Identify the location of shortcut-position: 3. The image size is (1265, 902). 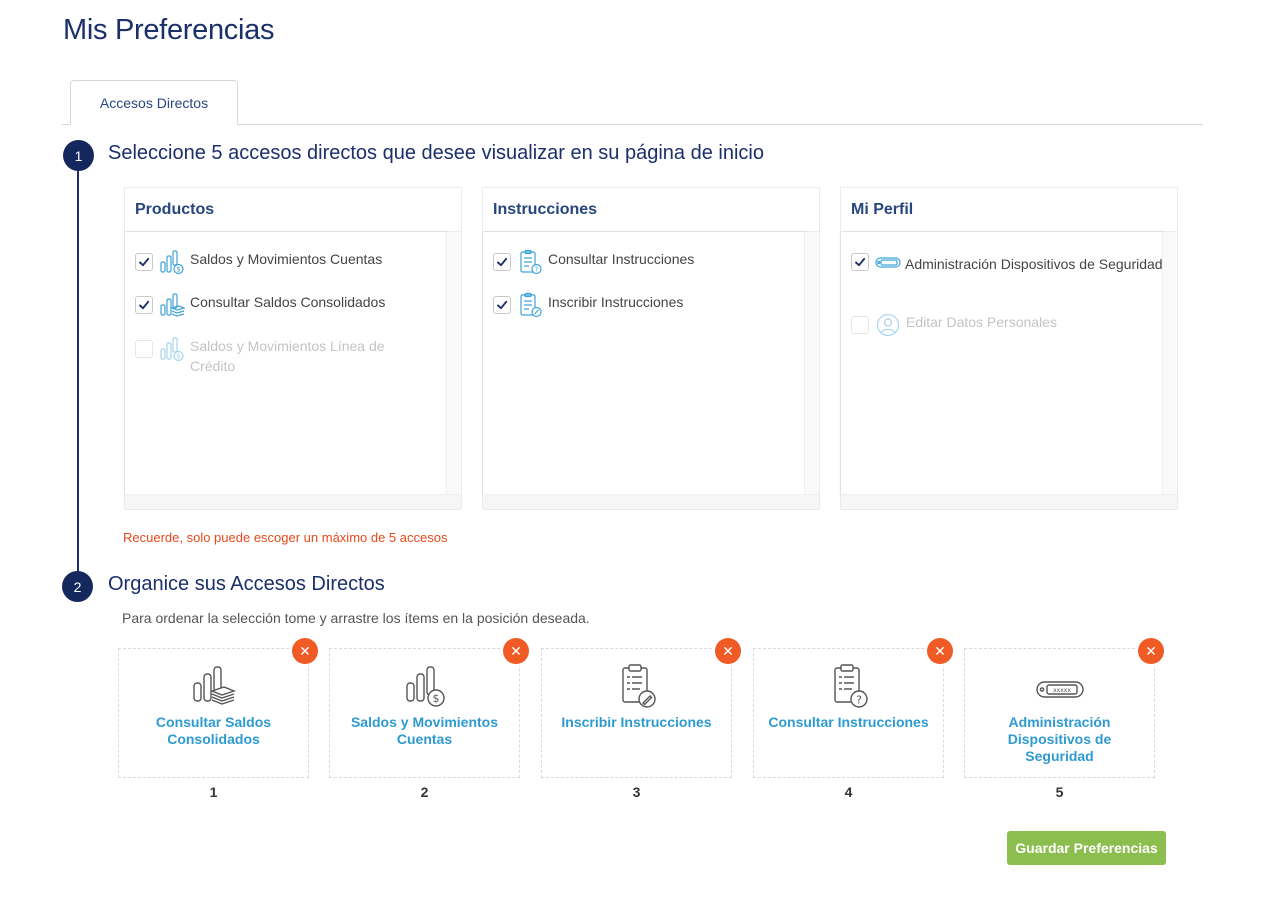
(636, 792).